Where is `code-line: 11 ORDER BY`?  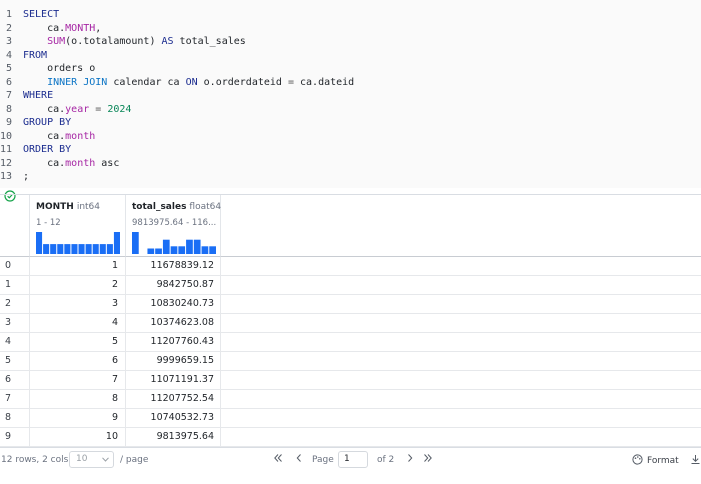
code-line: 11 ORDER BY is located at coordinates (350, 150).